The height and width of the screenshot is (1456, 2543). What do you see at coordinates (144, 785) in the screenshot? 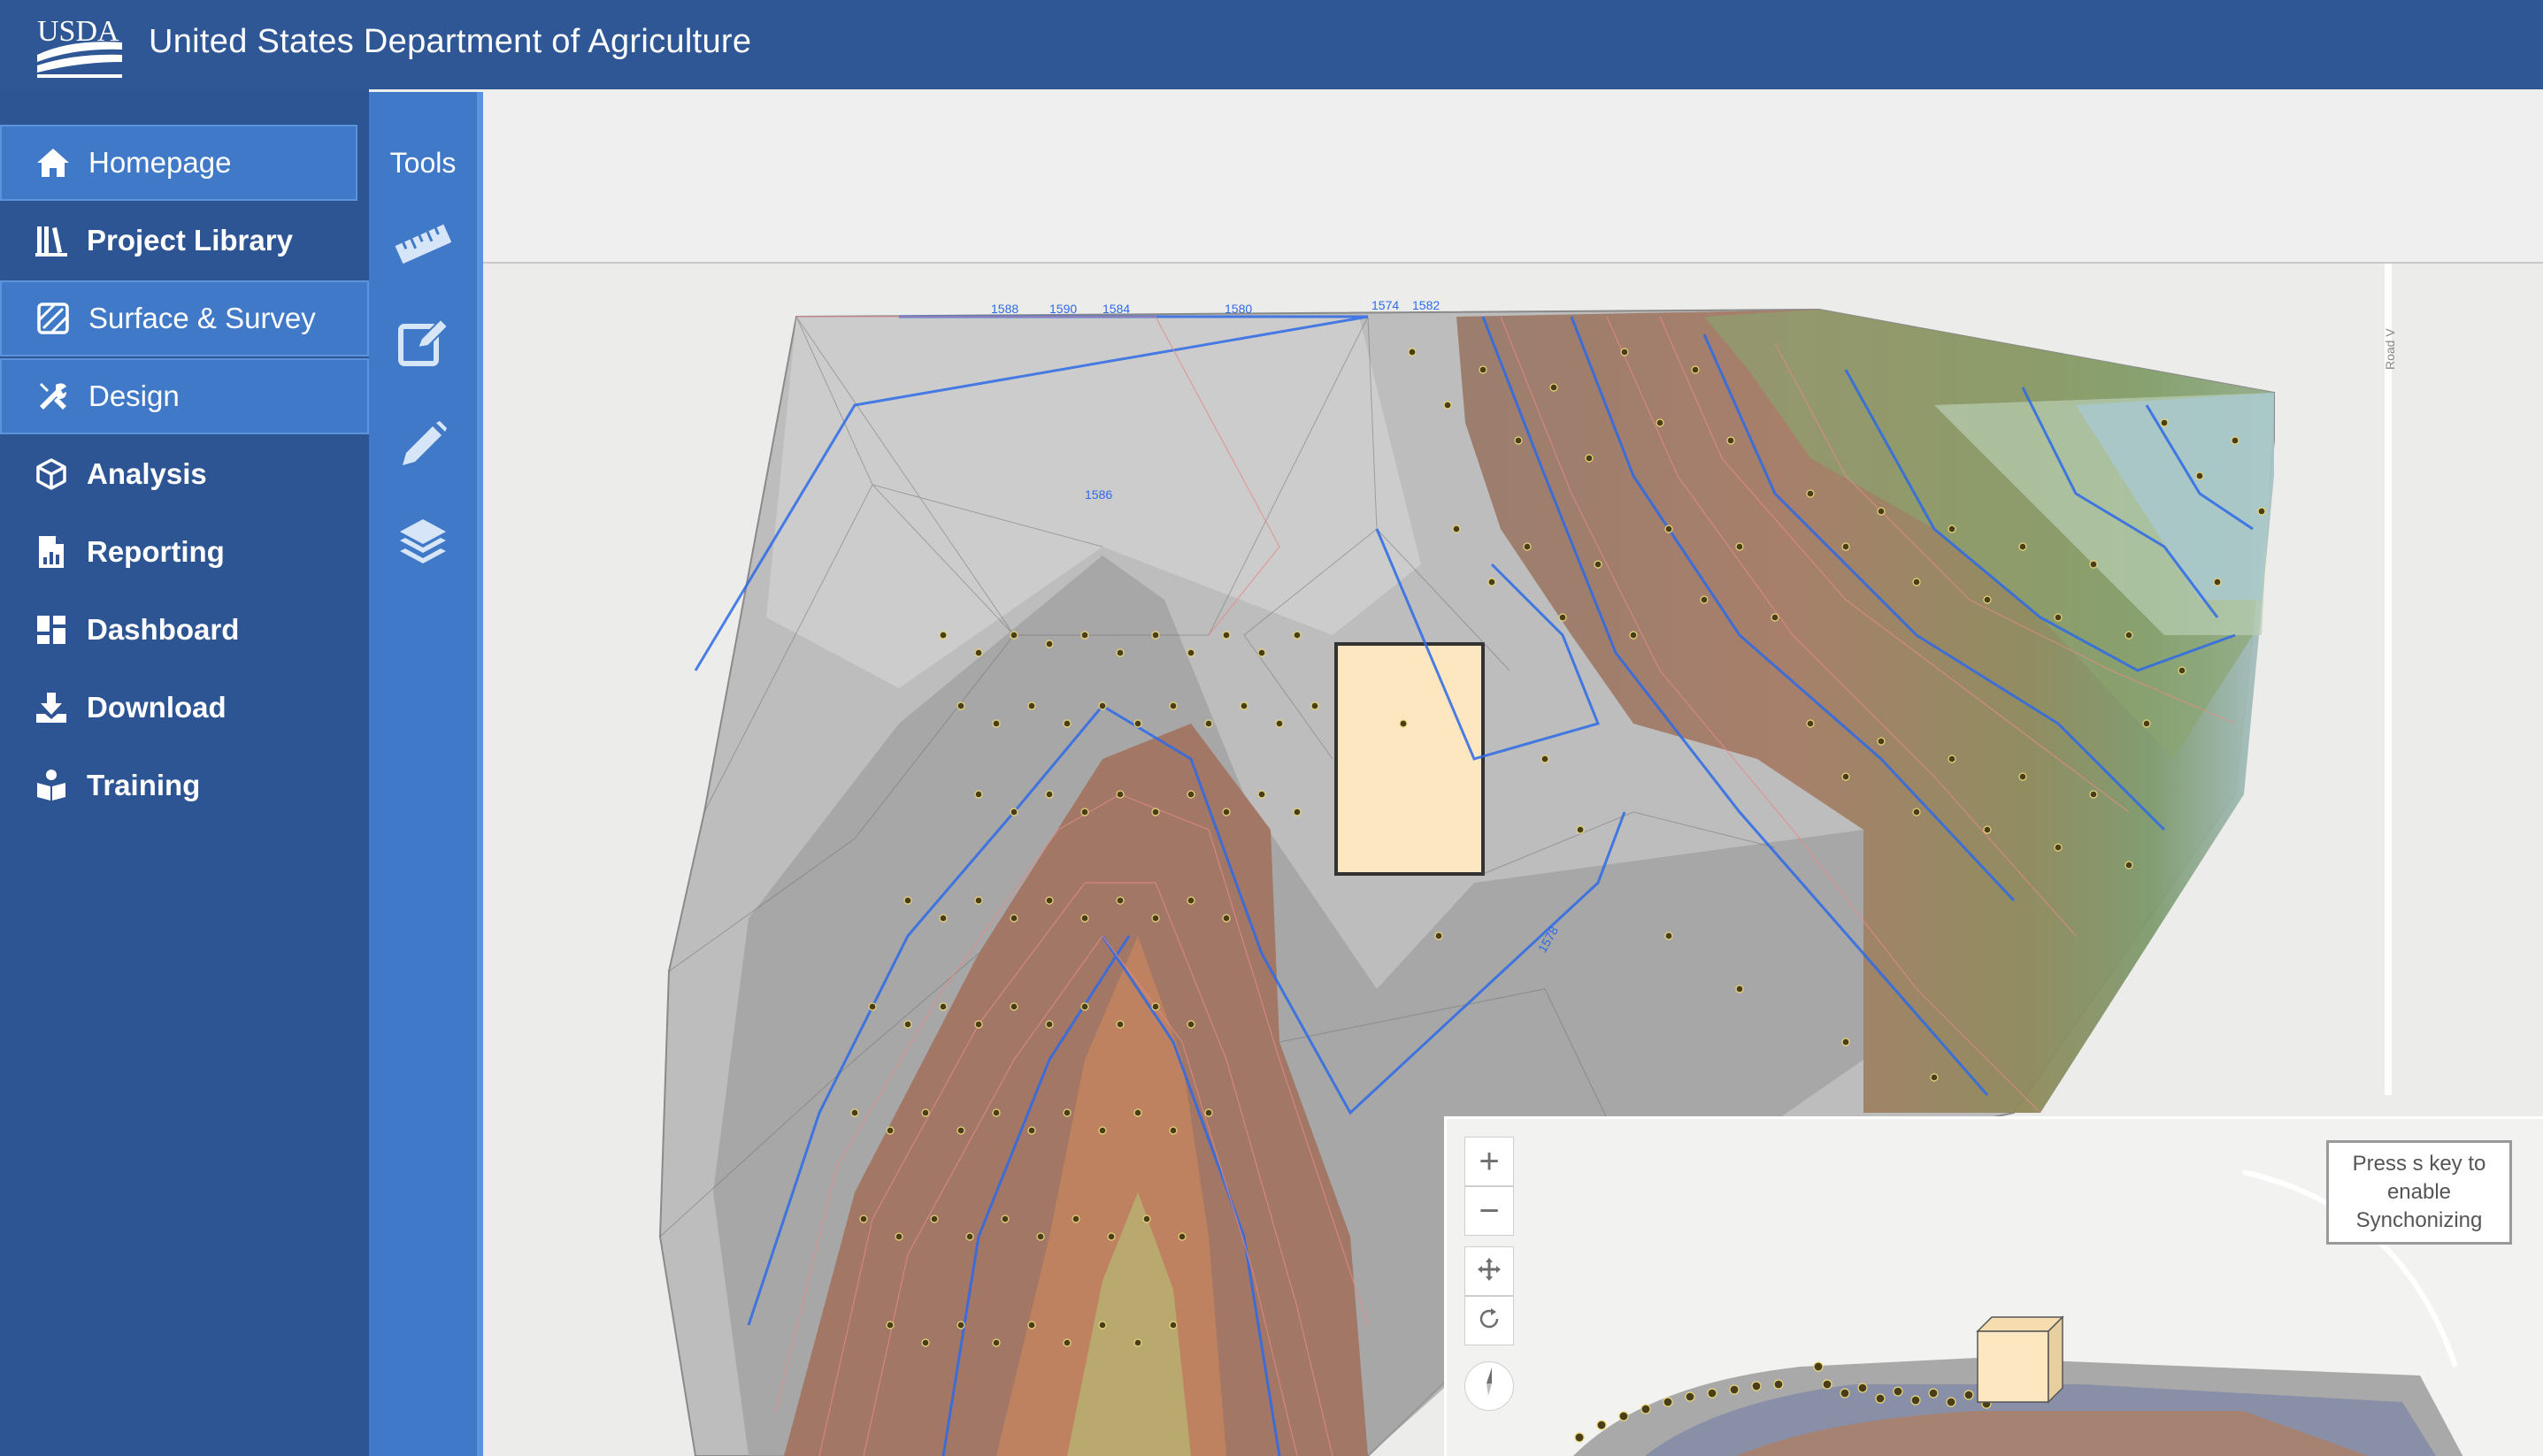
I see `sidebar-item-label: Training` at bounding box center [144, 785].